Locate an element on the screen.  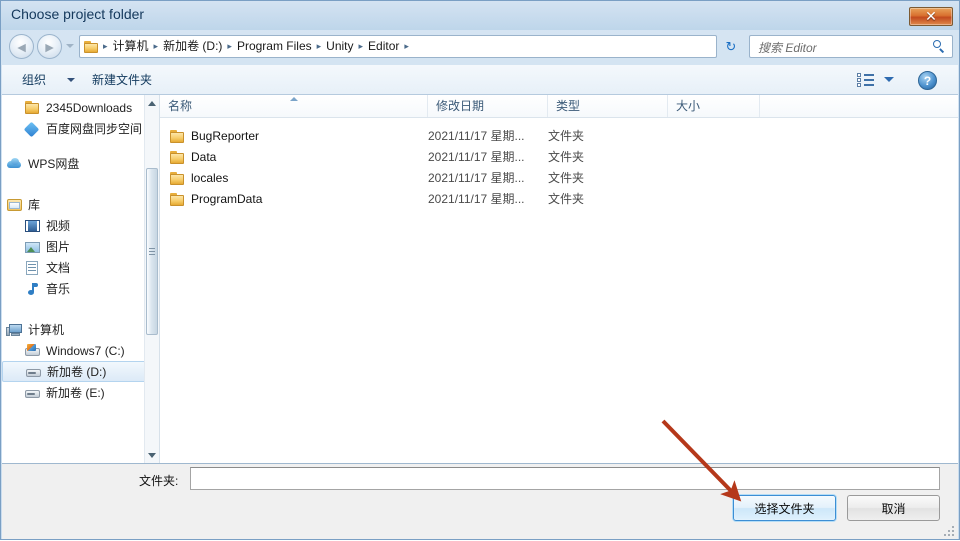
close-button: ✕ is located at coordinates (931, 16).